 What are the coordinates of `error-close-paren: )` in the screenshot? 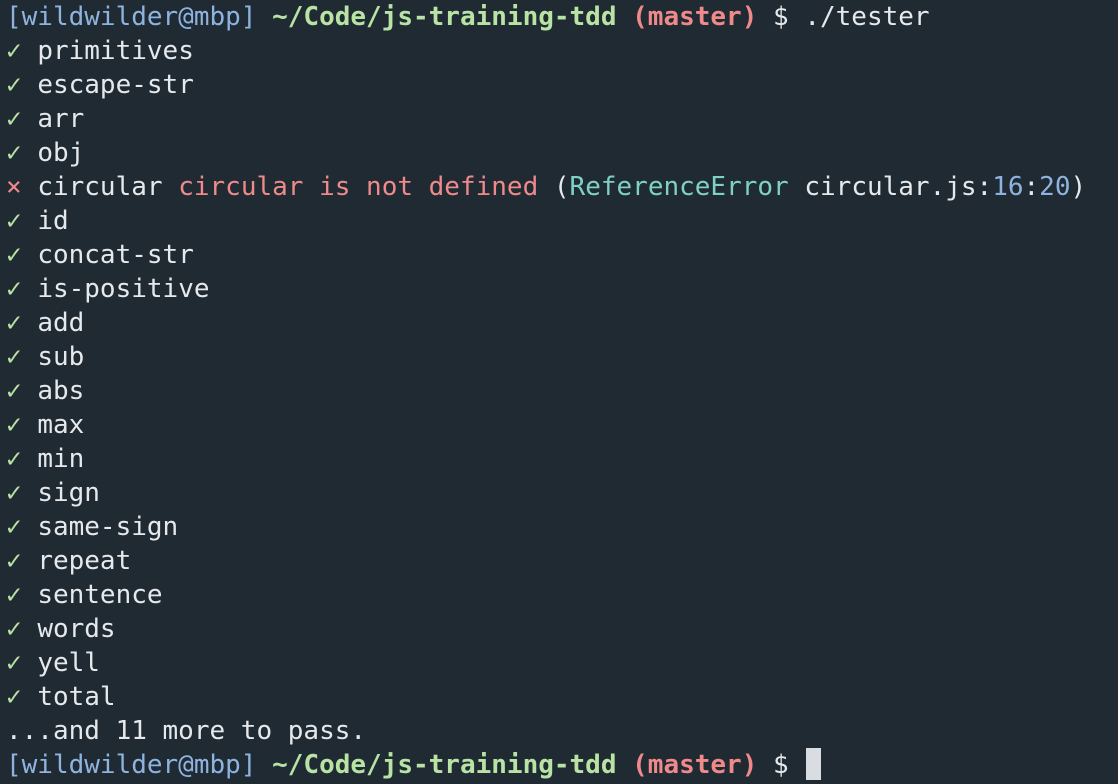 It's located at (1078, 187).